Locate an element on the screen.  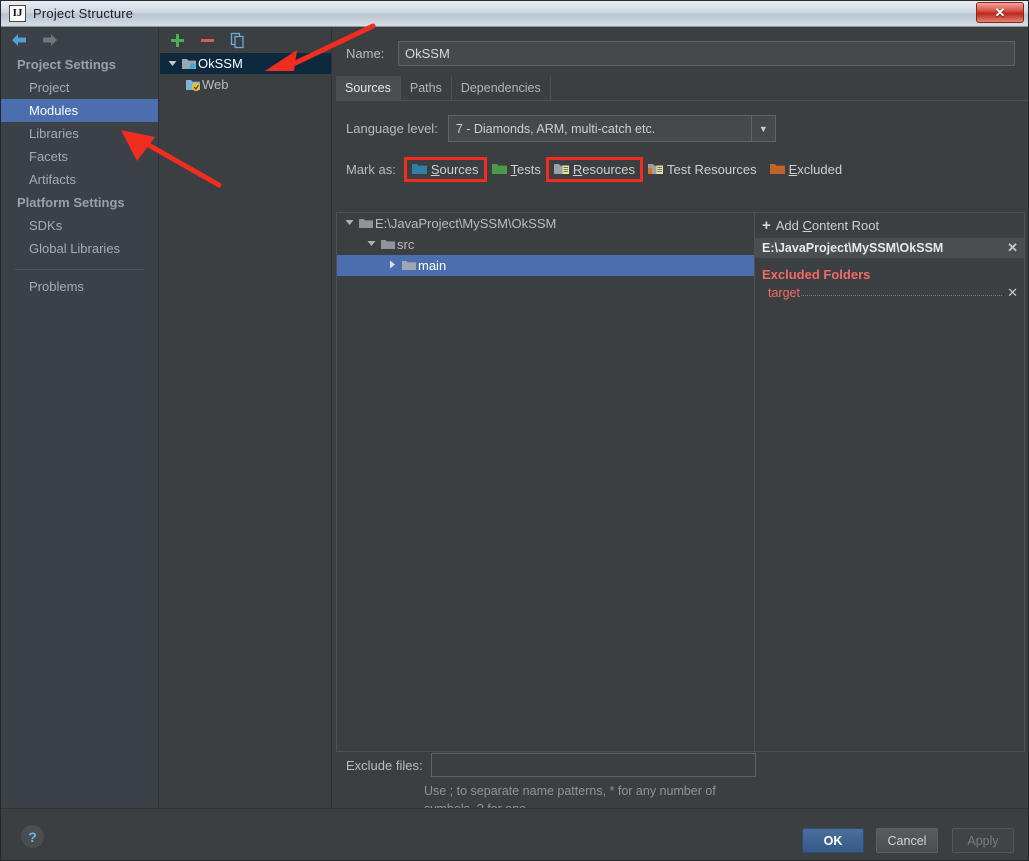
mark-as-tests-label: Tests is located at coordinates (525, 169).